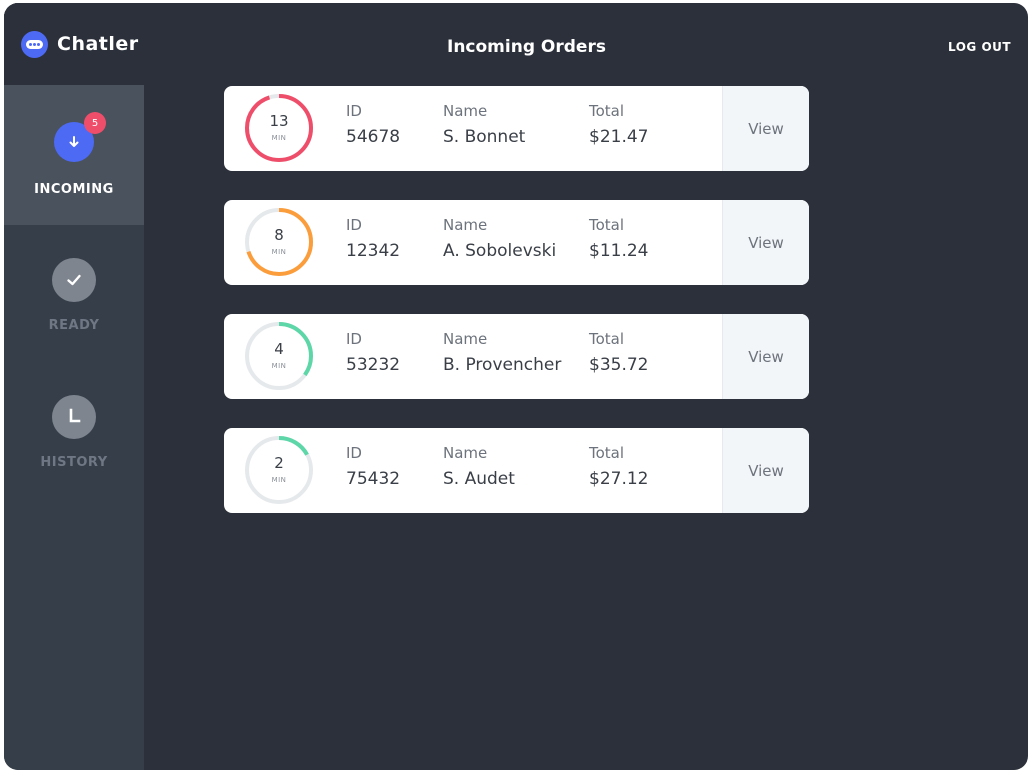  I want to click on timer-ring: 2 MIN, so click(279, 470).